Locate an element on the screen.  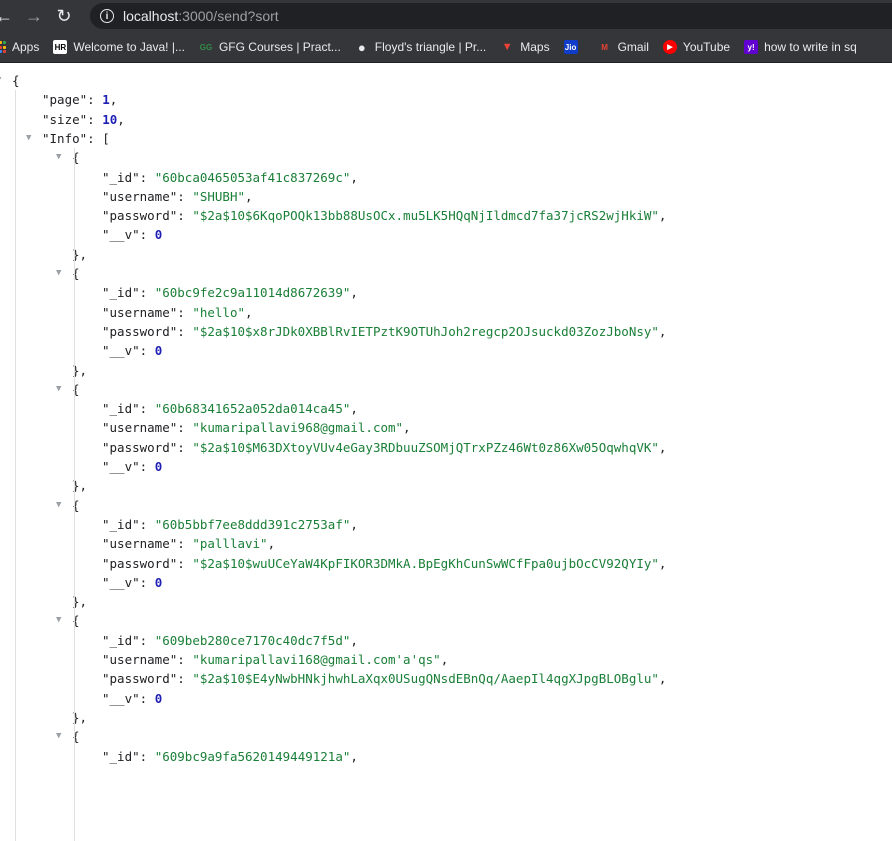
reload-icon: ↻ is located at coordinates (64, 16).